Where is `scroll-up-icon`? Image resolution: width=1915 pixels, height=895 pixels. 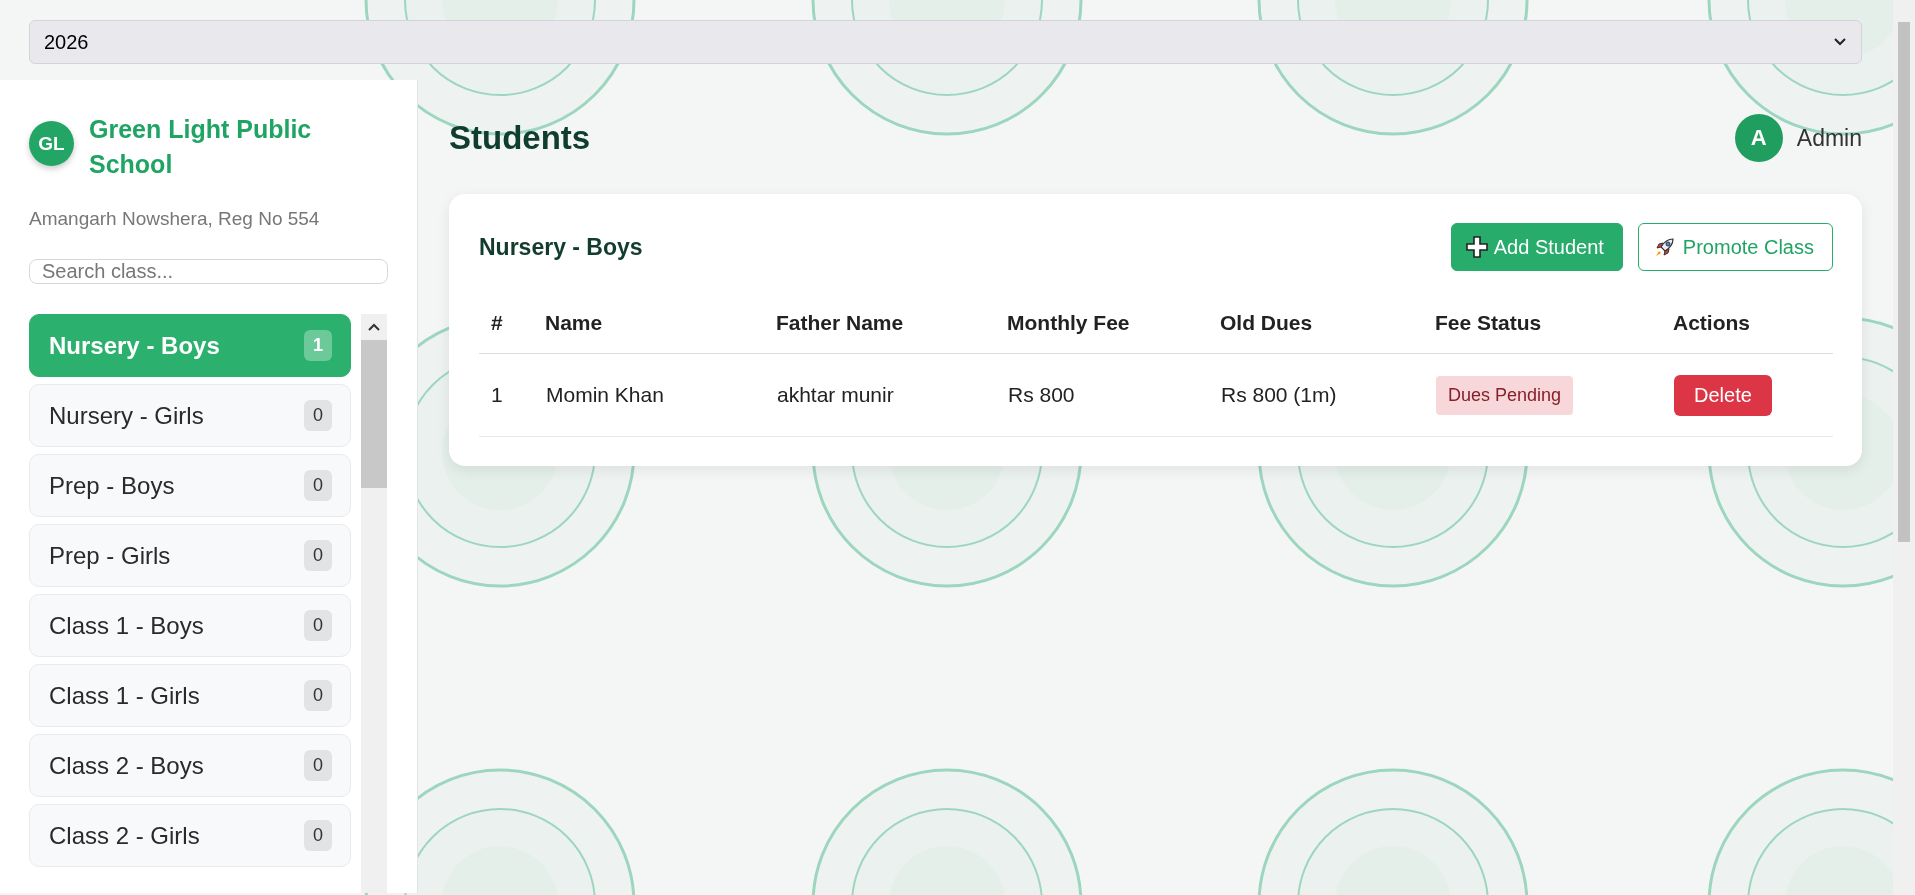
scroll-up-icon is located at coordinates (374, 327).